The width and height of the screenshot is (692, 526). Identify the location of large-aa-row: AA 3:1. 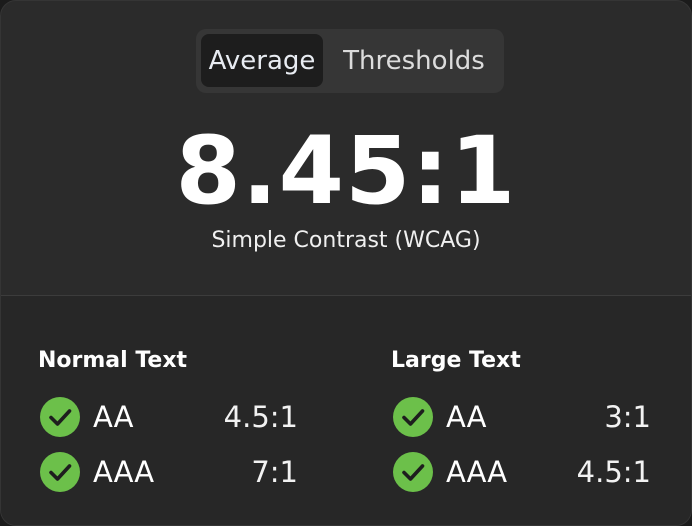
(522, 417).